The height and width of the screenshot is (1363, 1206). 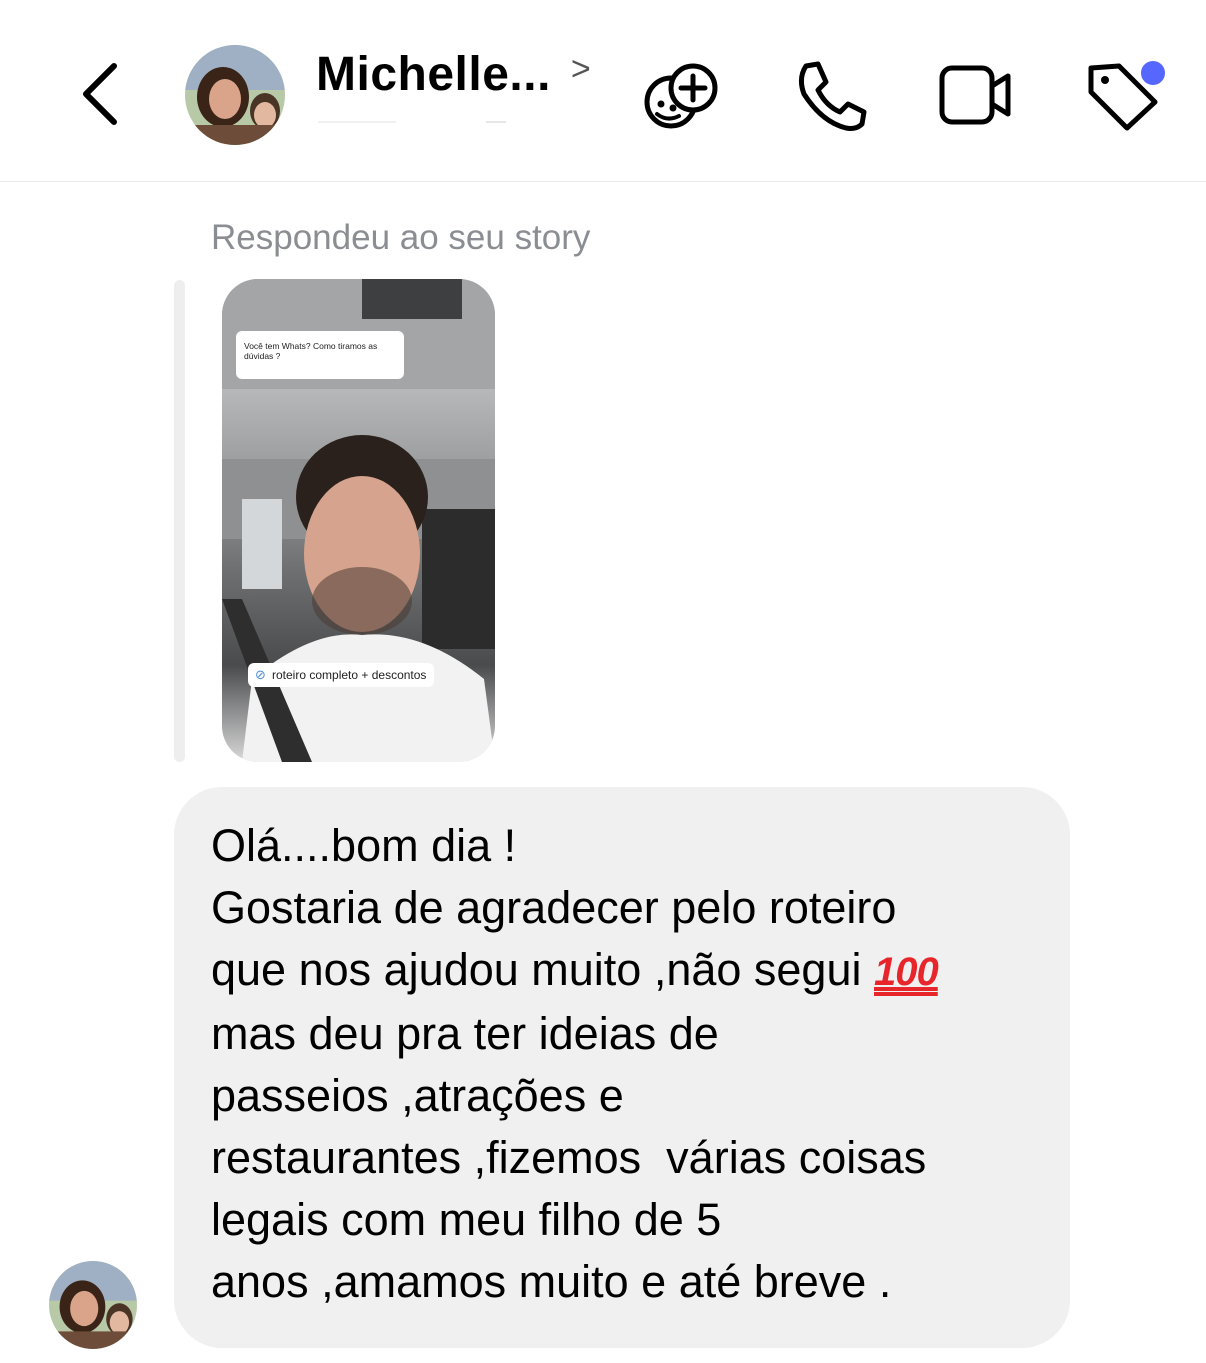 I want to click on message-line: anos ,amamos muito e até breve ., so click(x=551, y=1281).